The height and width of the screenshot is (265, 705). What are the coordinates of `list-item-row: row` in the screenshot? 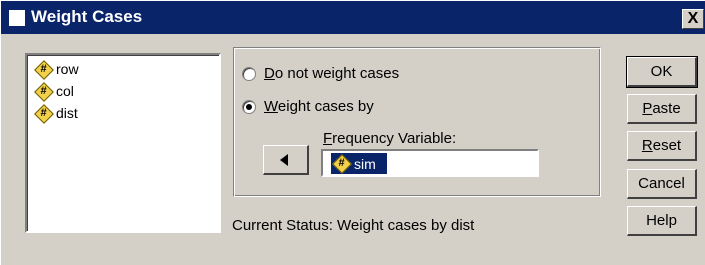 It's located at (57, 69).